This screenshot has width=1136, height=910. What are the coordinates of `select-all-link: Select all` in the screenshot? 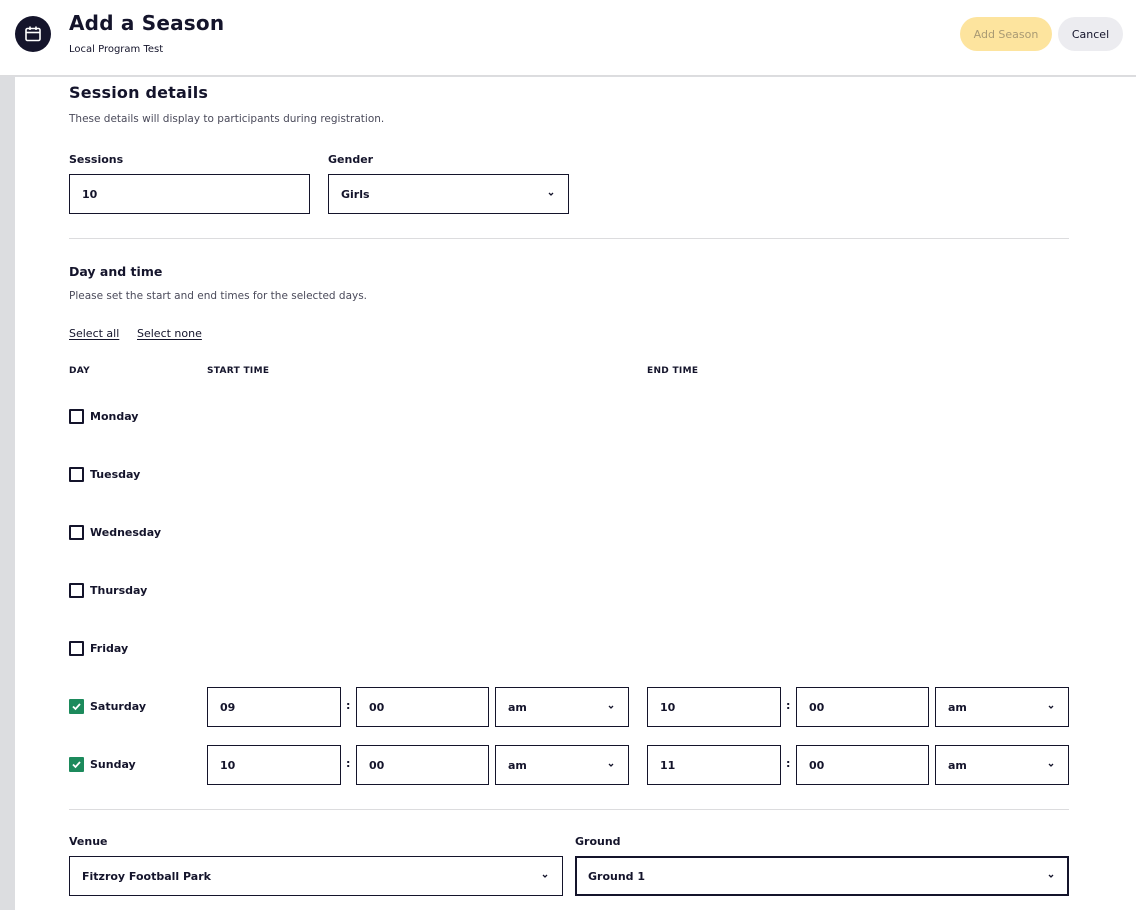 It's located at (94, 333).